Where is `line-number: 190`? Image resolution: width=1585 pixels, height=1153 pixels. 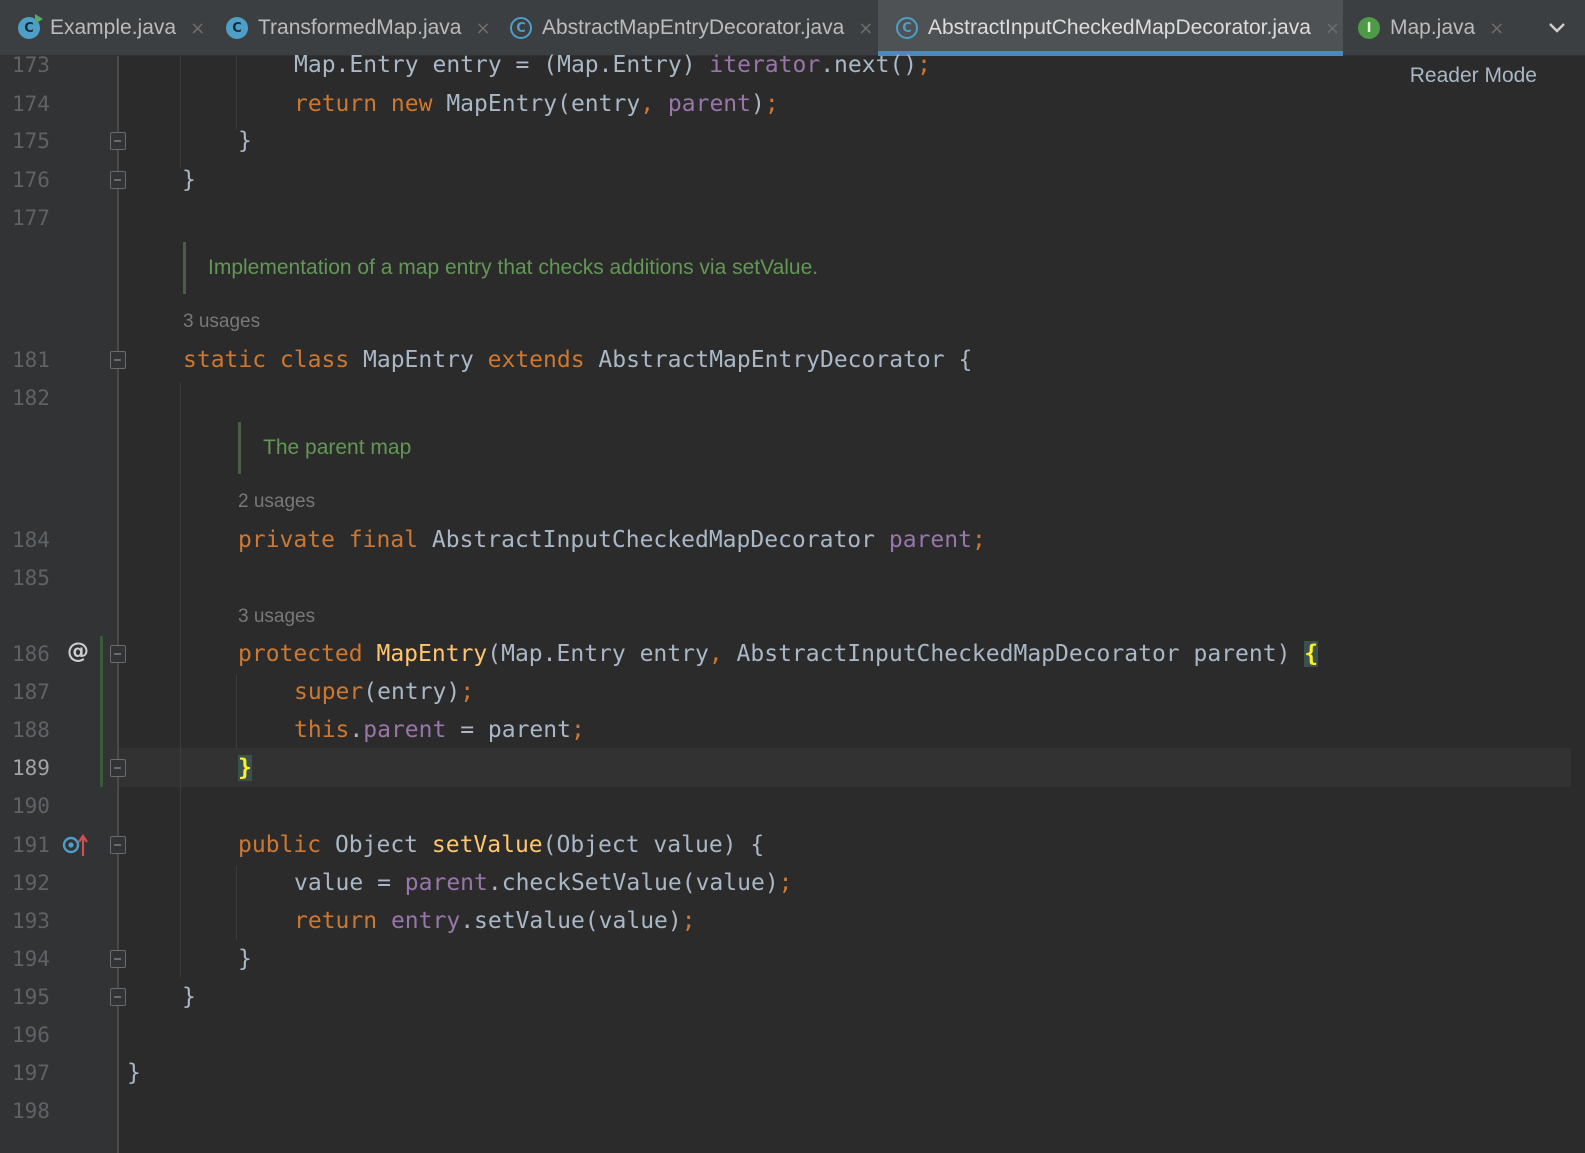 line-number: 190 is located at coordinates (31, 806).